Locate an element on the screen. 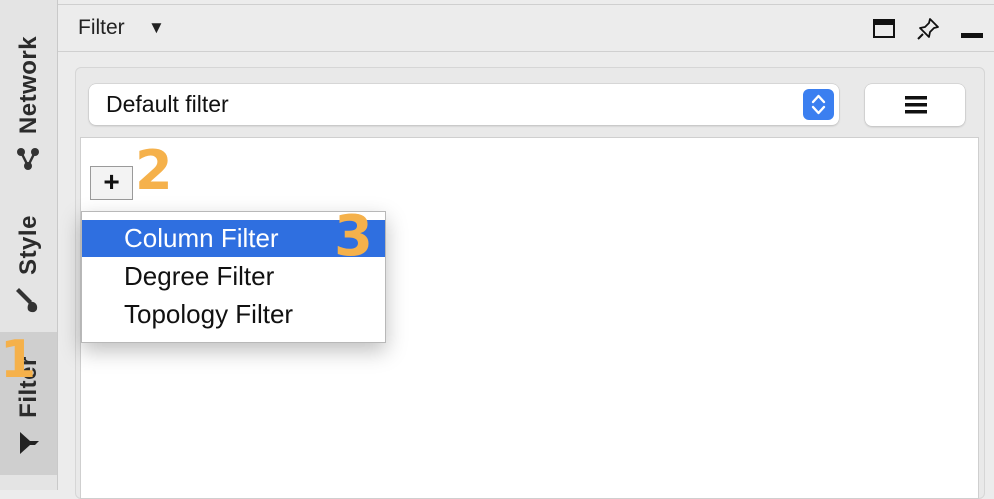 The image size is (994, 499). hamburger-icon is located at coordinates (916, 105).